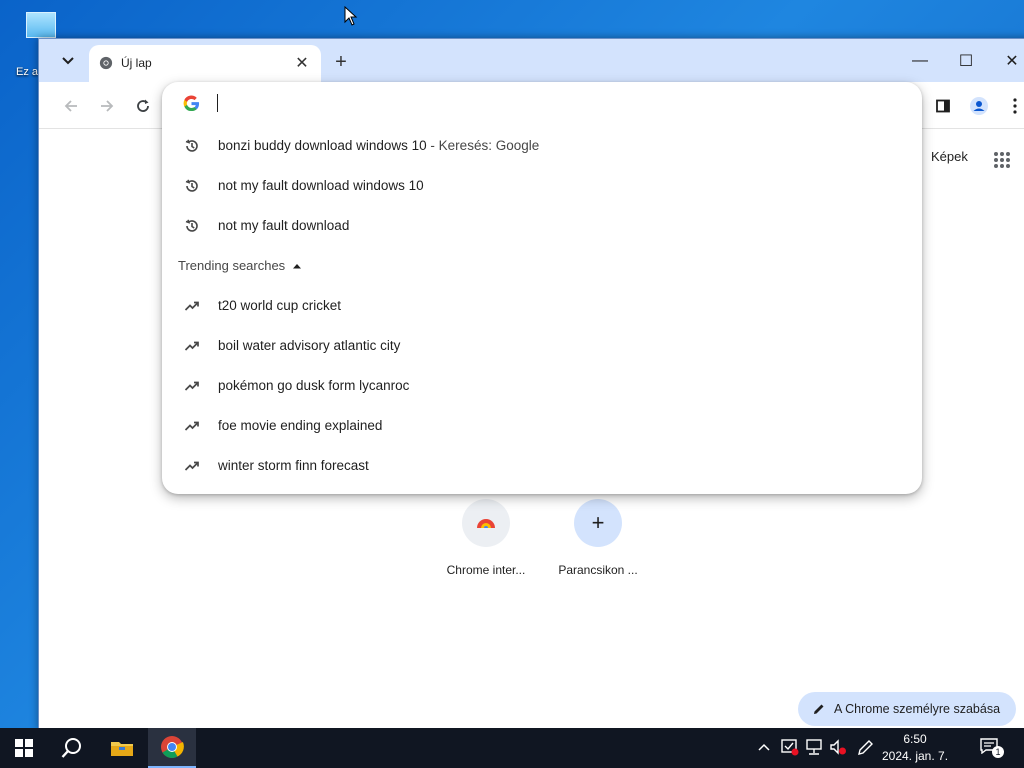 This screenshot has height=768, width=1024. I want to click on new-tab-button: +, so click(341, 62).